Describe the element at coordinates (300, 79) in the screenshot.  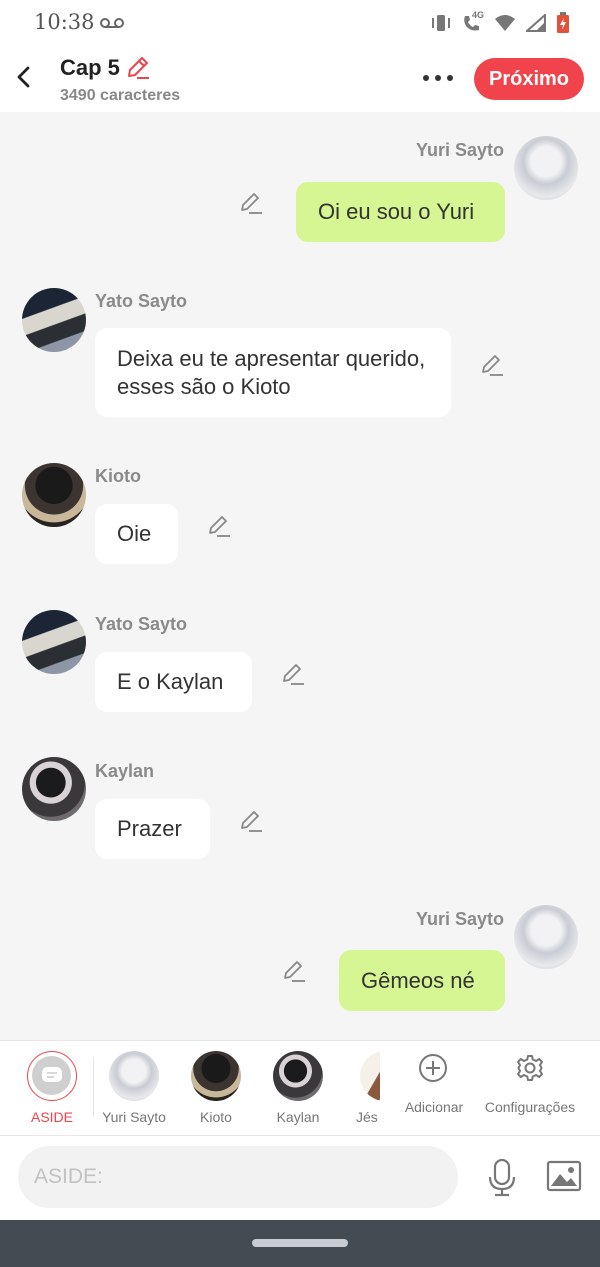
I see `chapter-header: Cap 5 3490 caracteres Próximo` at that location.